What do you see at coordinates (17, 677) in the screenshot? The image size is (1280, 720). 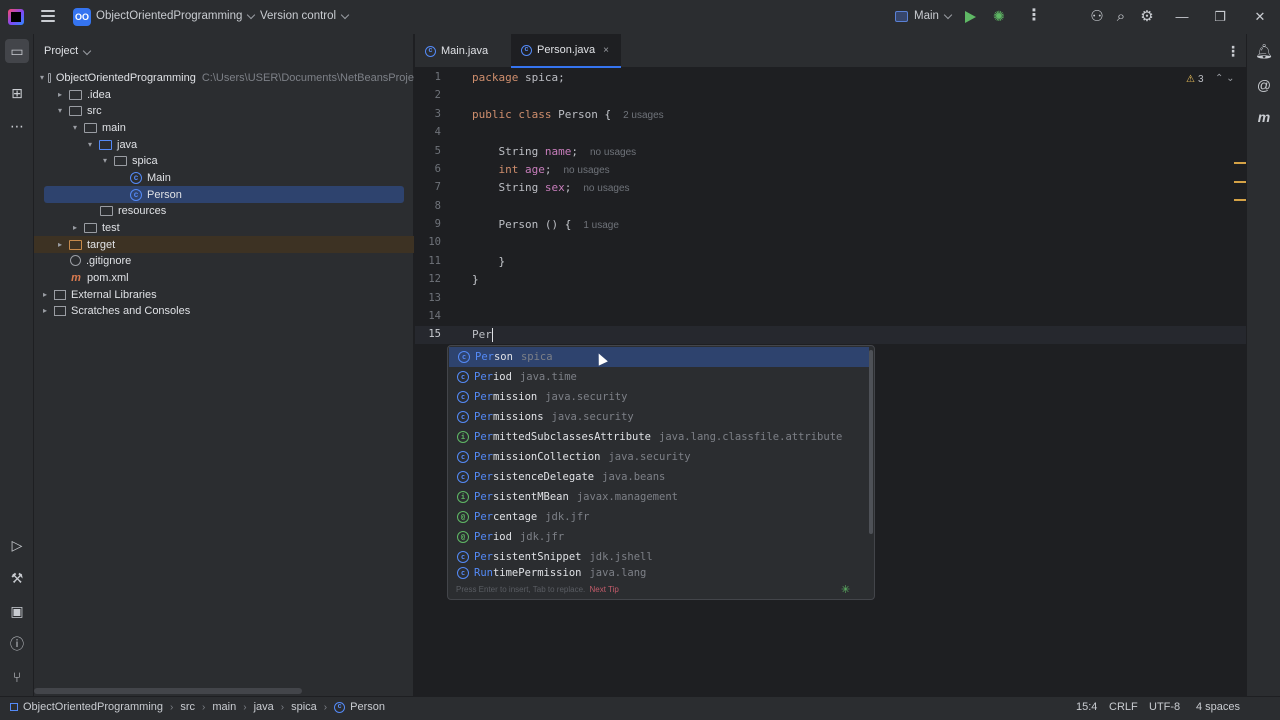 I see `git-tool-icon: ⑂` at bounding box center [17, 677].